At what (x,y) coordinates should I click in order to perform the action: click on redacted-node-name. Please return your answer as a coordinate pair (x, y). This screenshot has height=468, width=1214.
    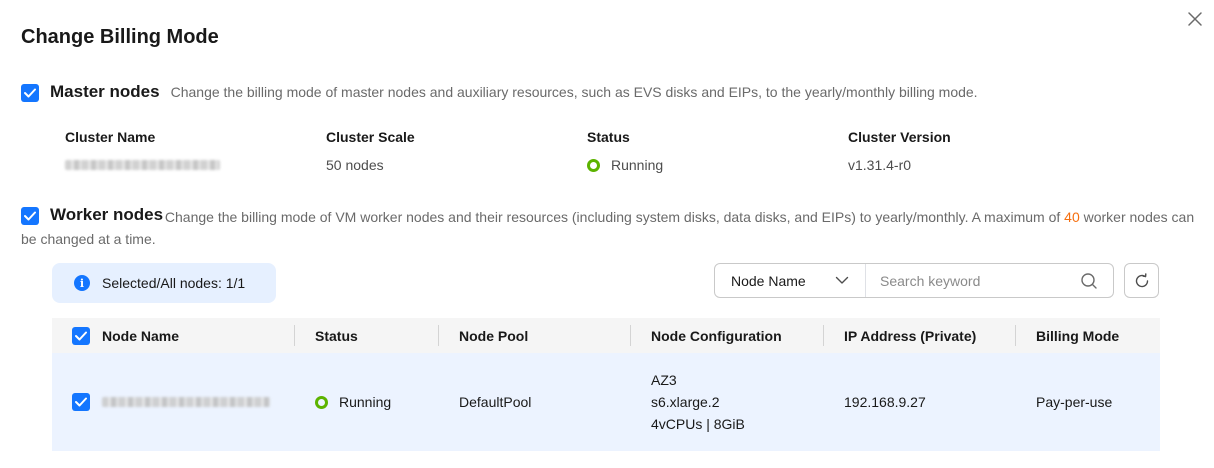
    Looking at the image, I should click on (186, 402).